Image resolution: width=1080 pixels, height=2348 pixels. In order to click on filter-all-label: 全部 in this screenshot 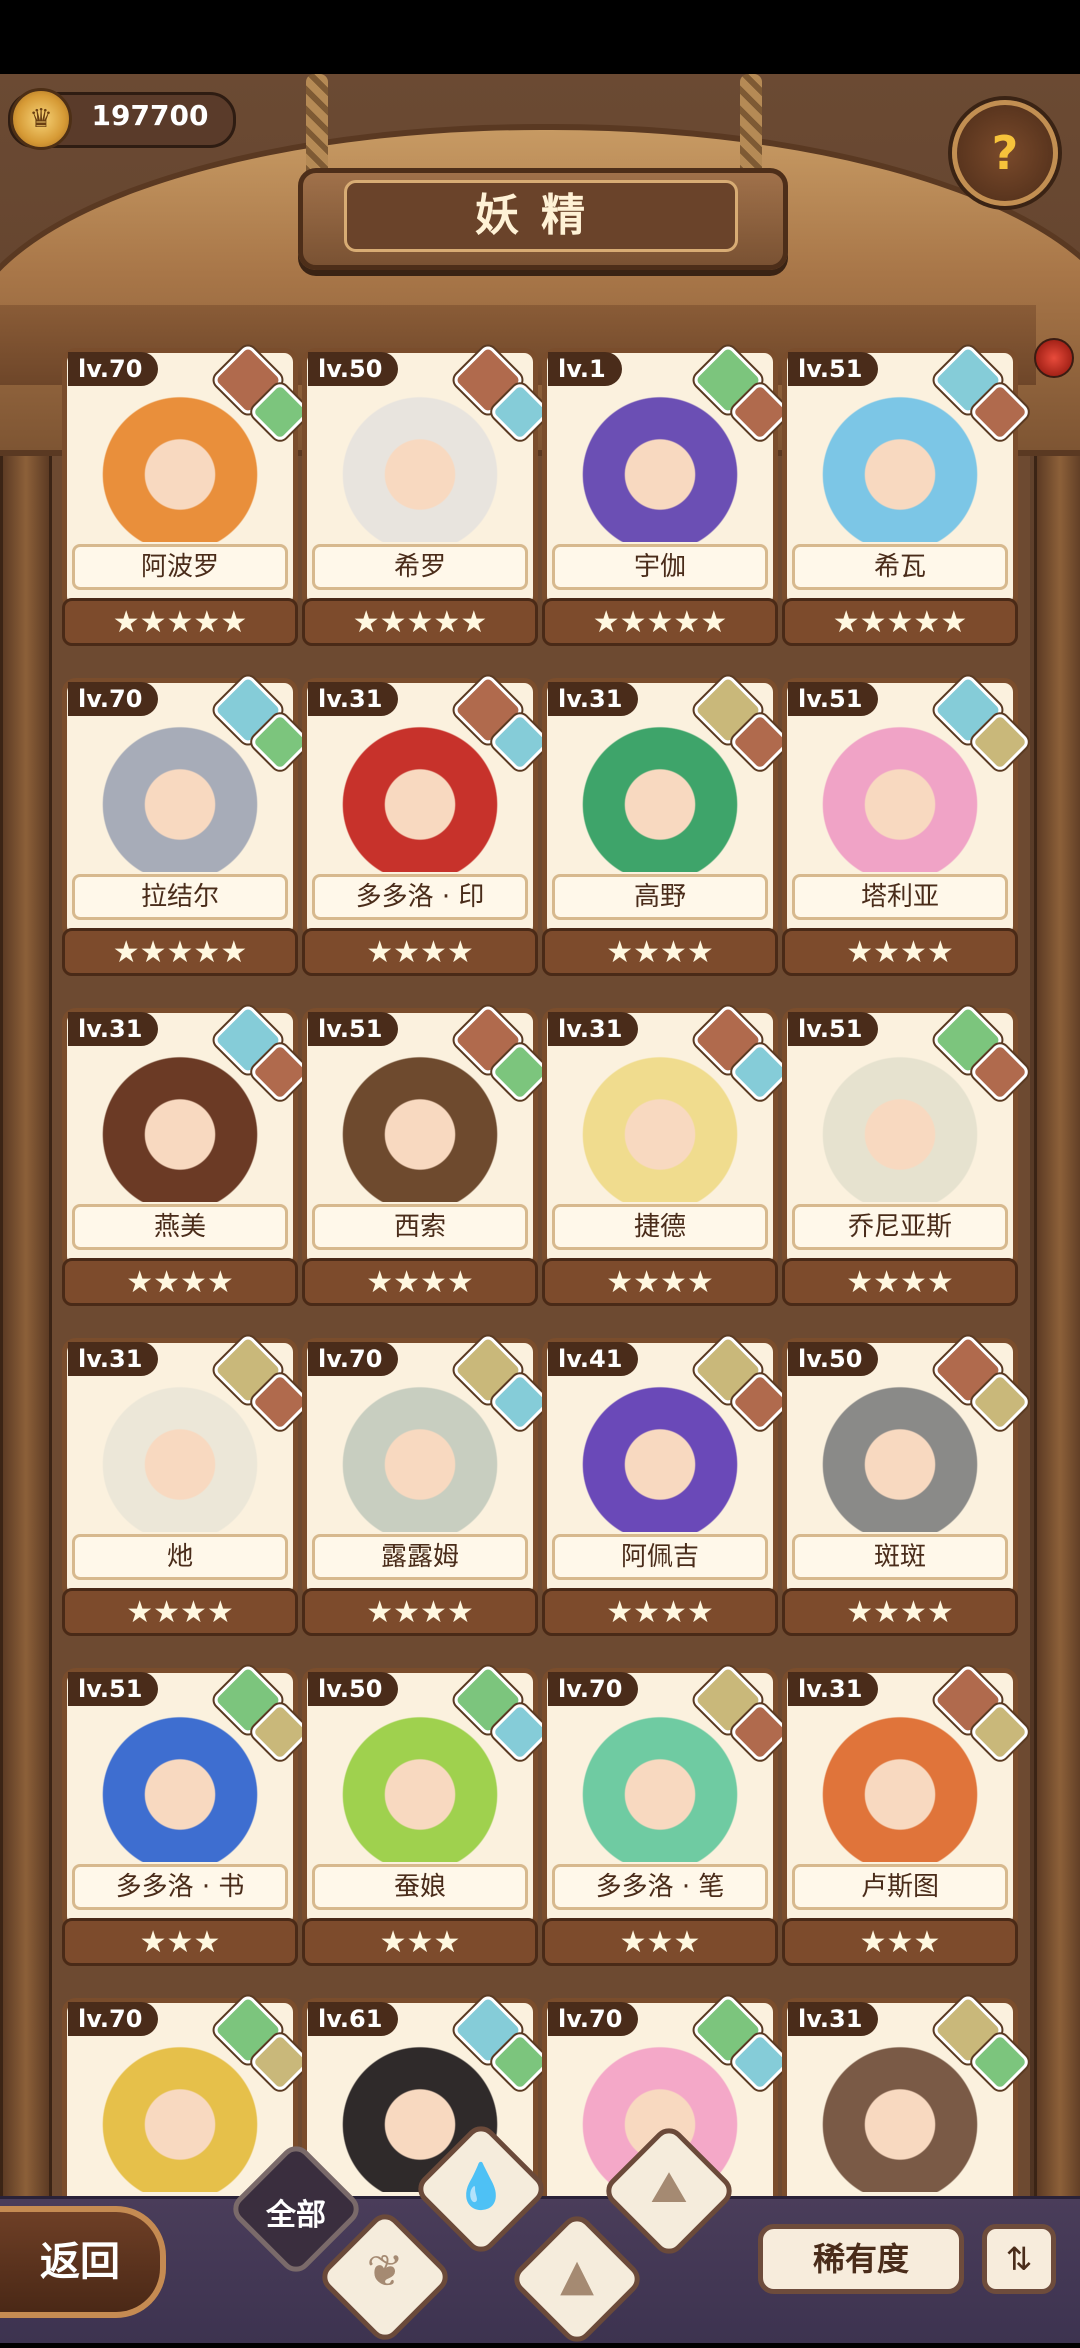, I will do `click(296, 2215)`.